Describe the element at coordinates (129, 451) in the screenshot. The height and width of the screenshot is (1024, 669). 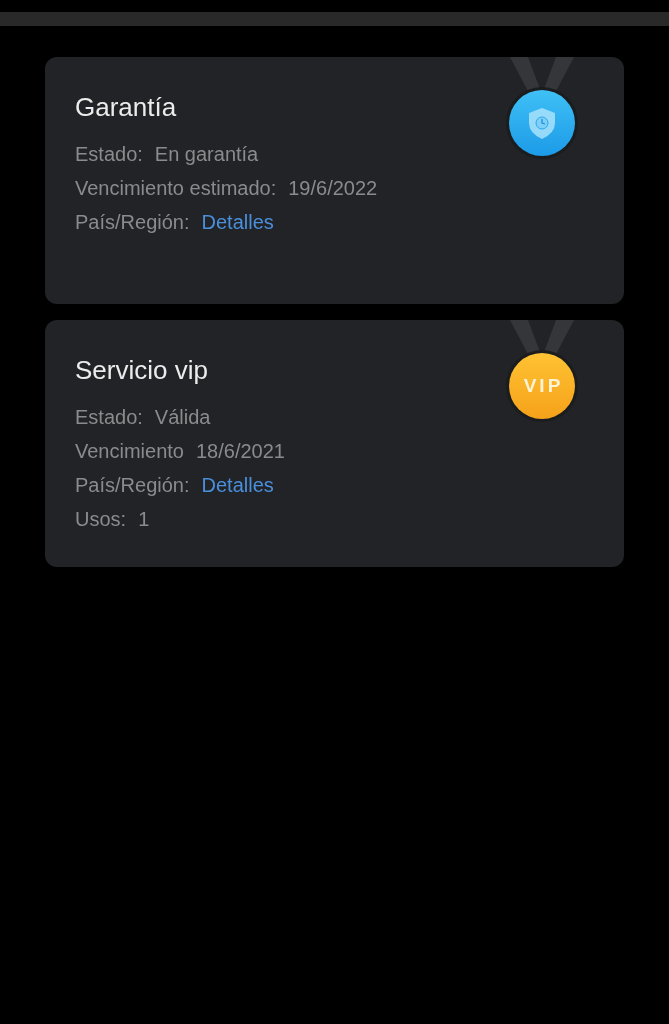
I see `field-label: Vencimiento` at that location.